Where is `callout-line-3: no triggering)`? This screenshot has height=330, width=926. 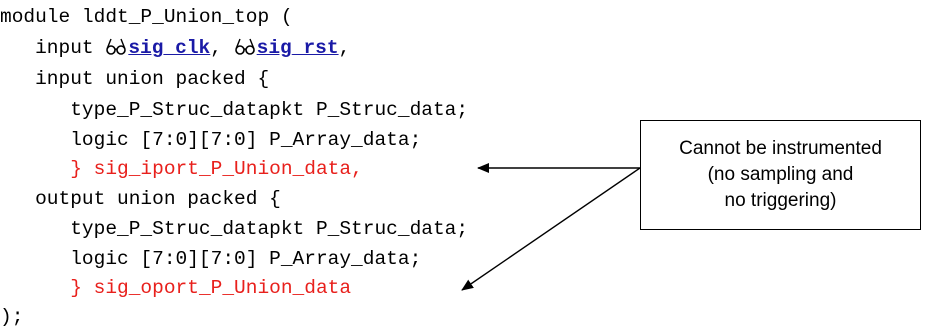
callout-line-3: no triggering) is located at coordinates (780, 200).